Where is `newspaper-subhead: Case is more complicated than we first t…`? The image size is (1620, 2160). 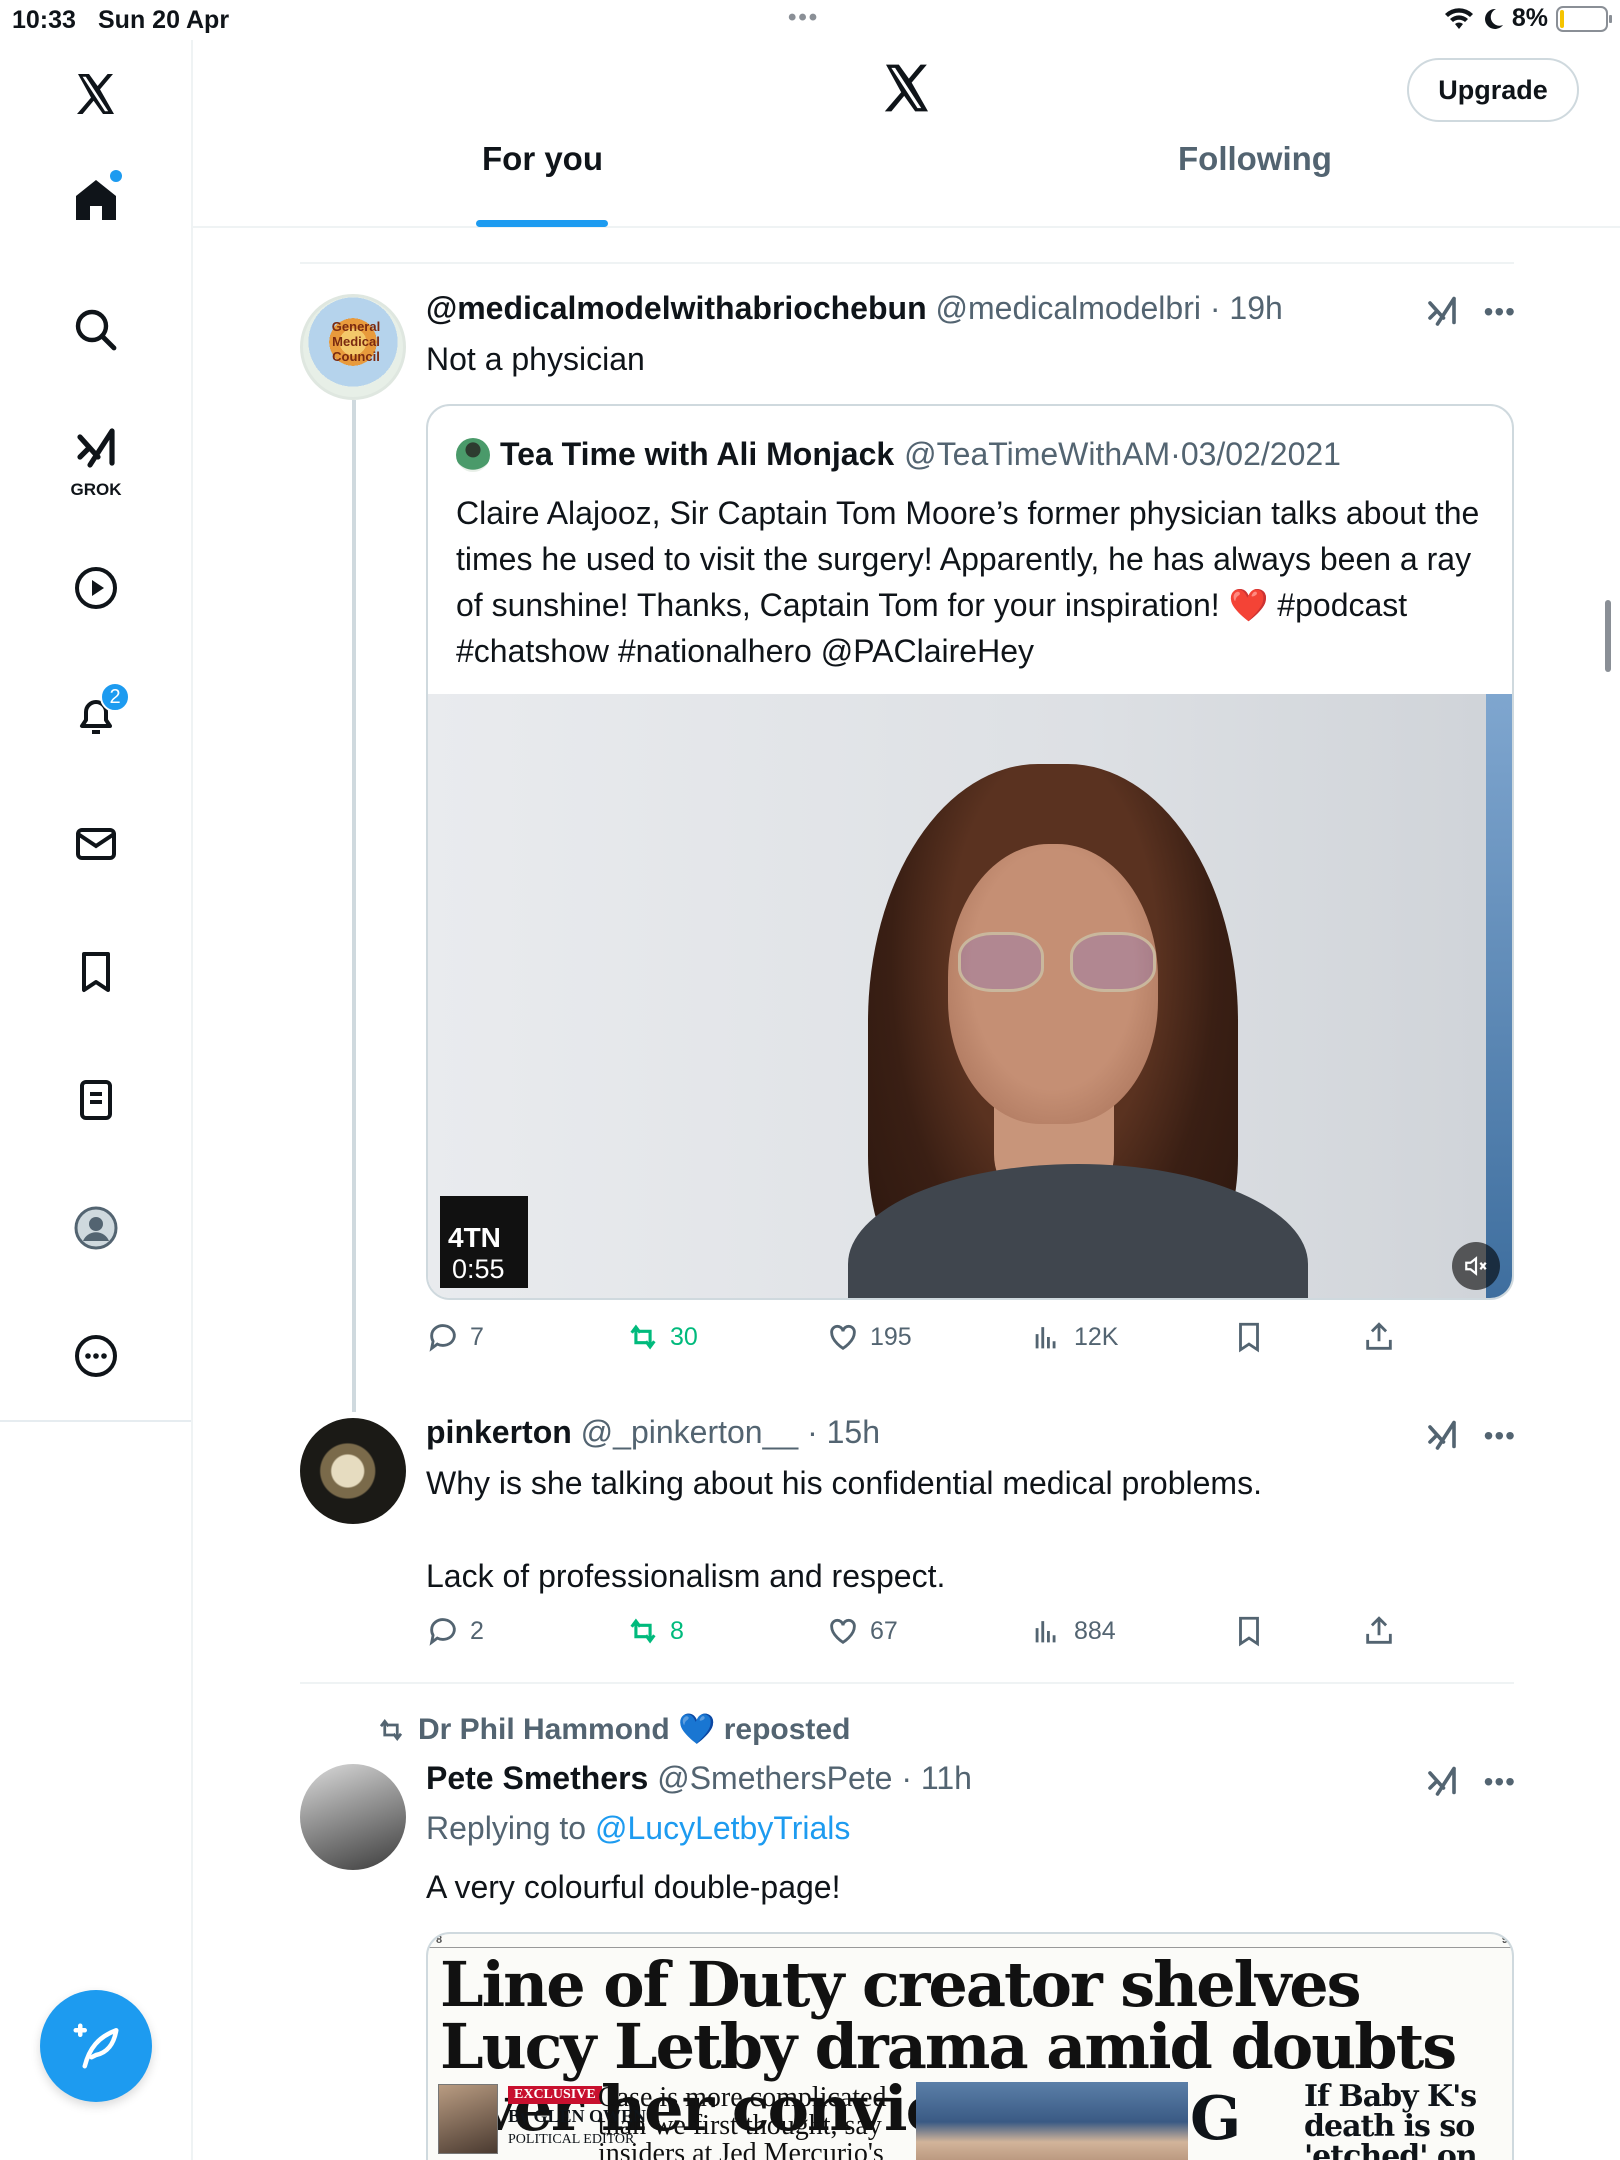
newspaper-subhead: Case is more complicated than we first t… is located at coordinates (742, 2121).